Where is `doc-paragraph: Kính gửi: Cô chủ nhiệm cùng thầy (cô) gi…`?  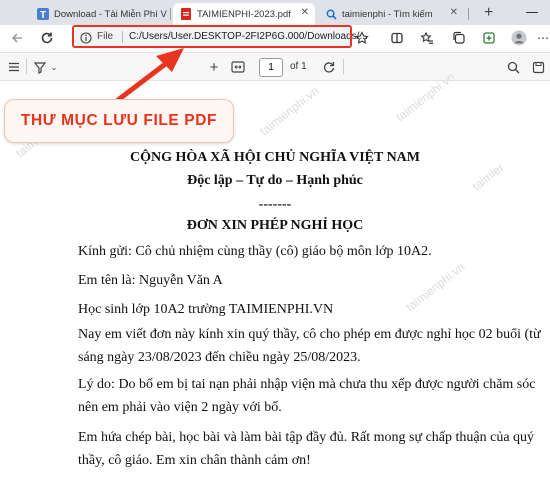
doc-paragraph: Kính gửi: Cô chủ nhiệm cùng thầy (cô) gi… is located at coordinates (255, 251).